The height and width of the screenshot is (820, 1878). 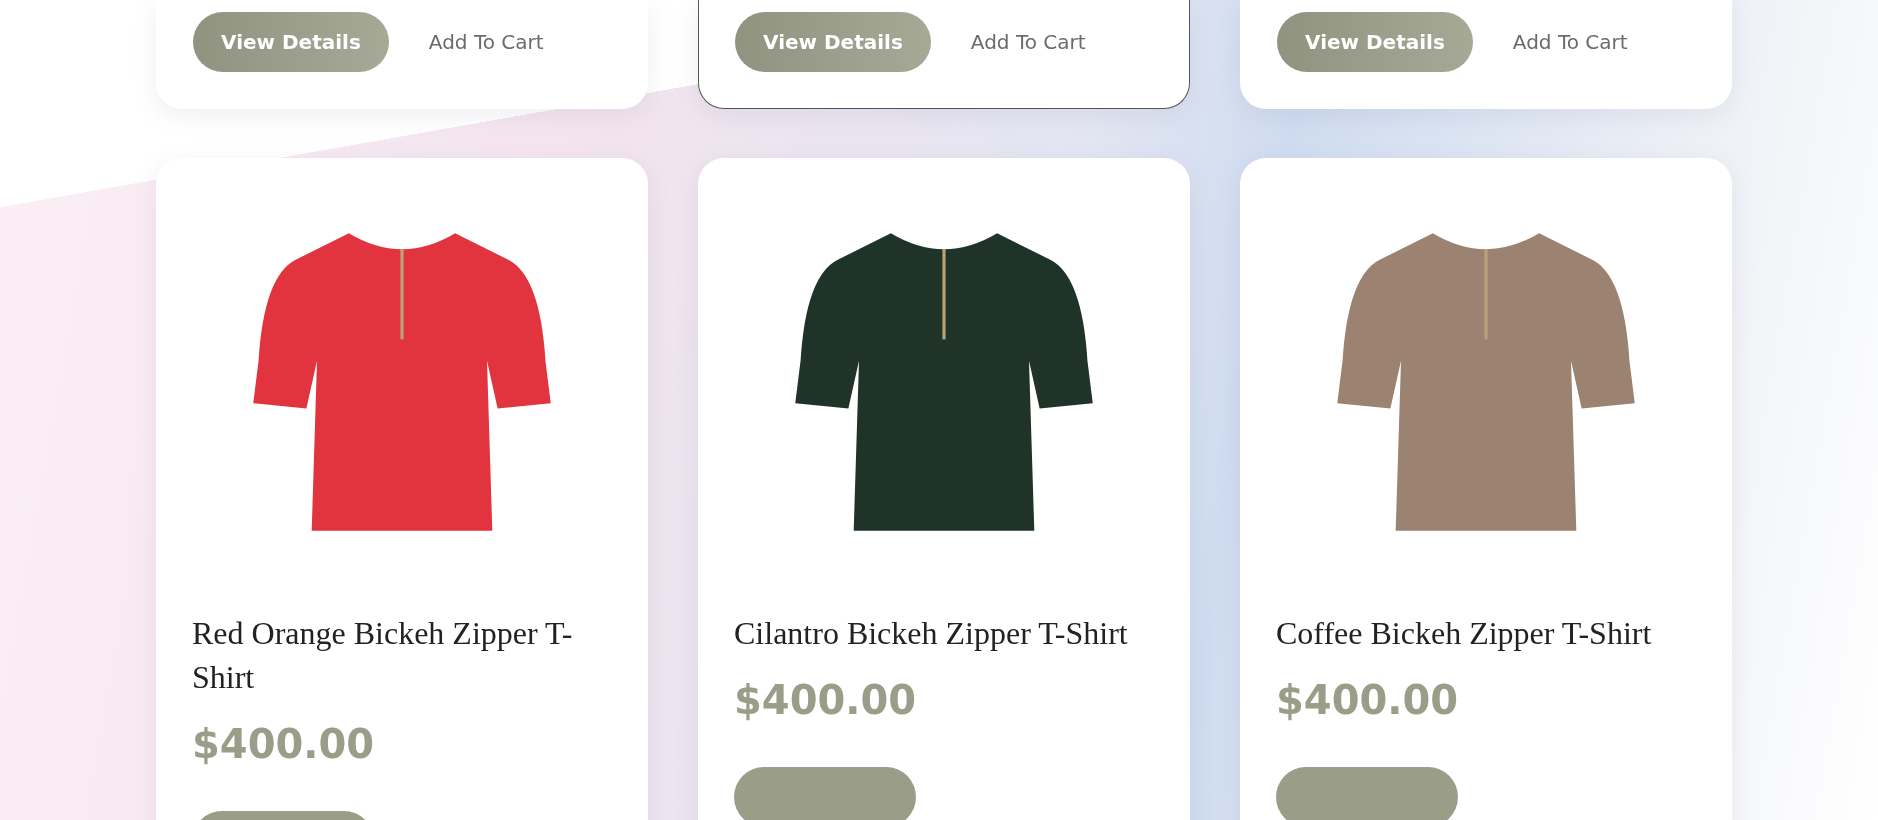 What do you see at coordinates (1464, 633) in the screenshot?
I see `product-name: Coffee Bickeh Zipper T-Shirt` at bounding box center [1464, 633].